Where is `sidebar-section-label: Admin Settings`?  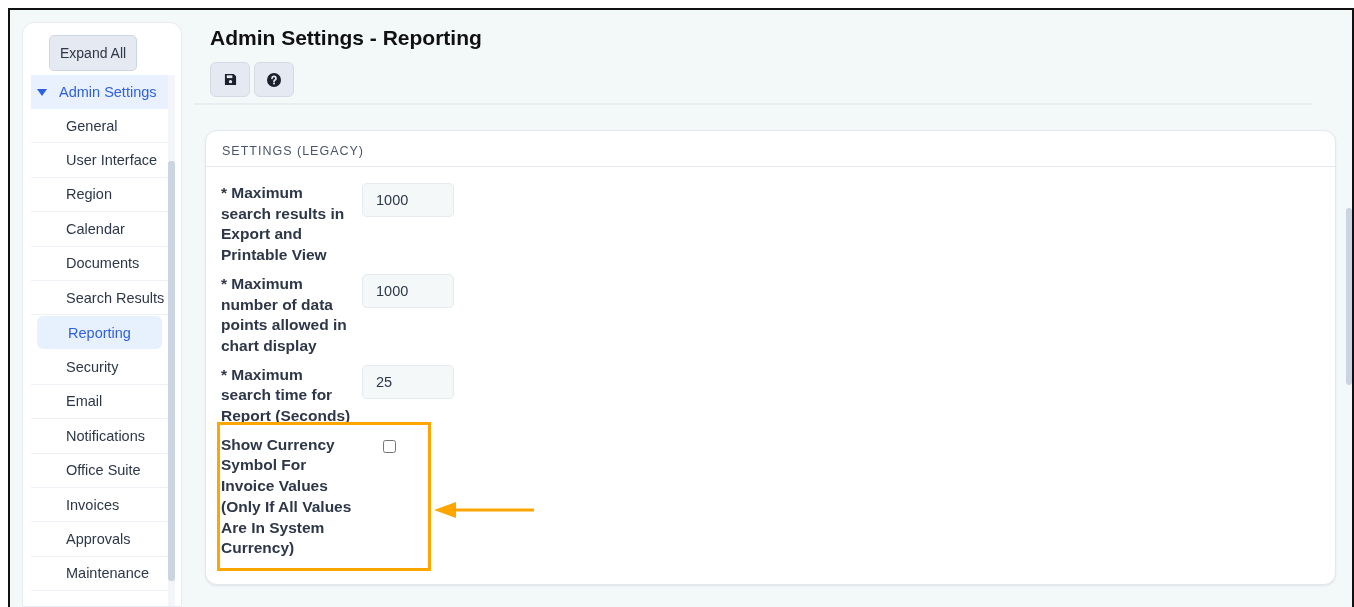
sidebar-section-label: Admin Settings is located at coordinates (108, 92).